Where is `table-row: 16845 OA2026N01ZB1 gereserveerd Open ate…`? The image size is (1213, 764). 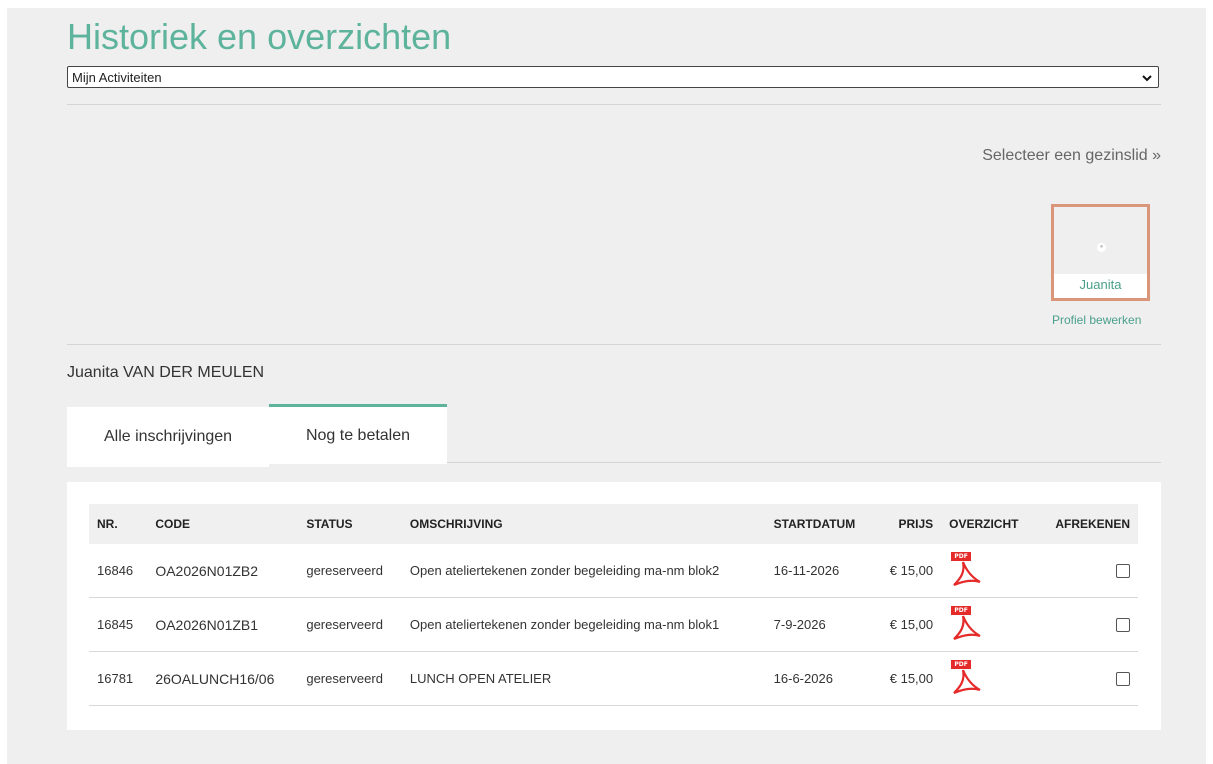
table-row: 16845 OA2026N01ZB1 gereserveerd Open ate… is located at coordinates (613, 624).